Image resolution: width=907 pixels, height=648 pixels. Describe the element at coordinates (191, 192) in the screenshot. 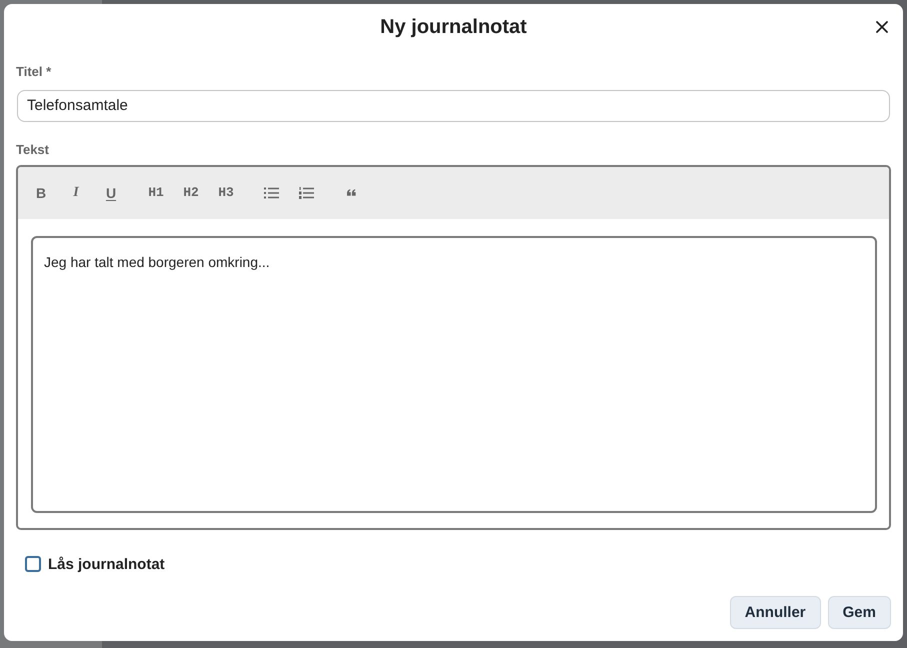

I see `heading-button: H2` at that location.